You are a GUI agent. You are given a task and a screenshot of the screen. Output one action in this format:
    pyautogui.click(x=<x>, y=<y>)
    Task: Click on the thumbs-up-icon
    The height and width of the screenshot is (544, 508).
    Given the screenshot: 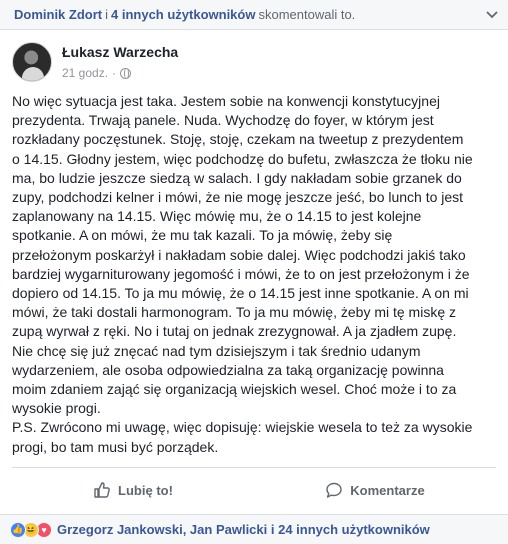 What is the action you would take?
    pyautogui.click(x=102, y=490)
    